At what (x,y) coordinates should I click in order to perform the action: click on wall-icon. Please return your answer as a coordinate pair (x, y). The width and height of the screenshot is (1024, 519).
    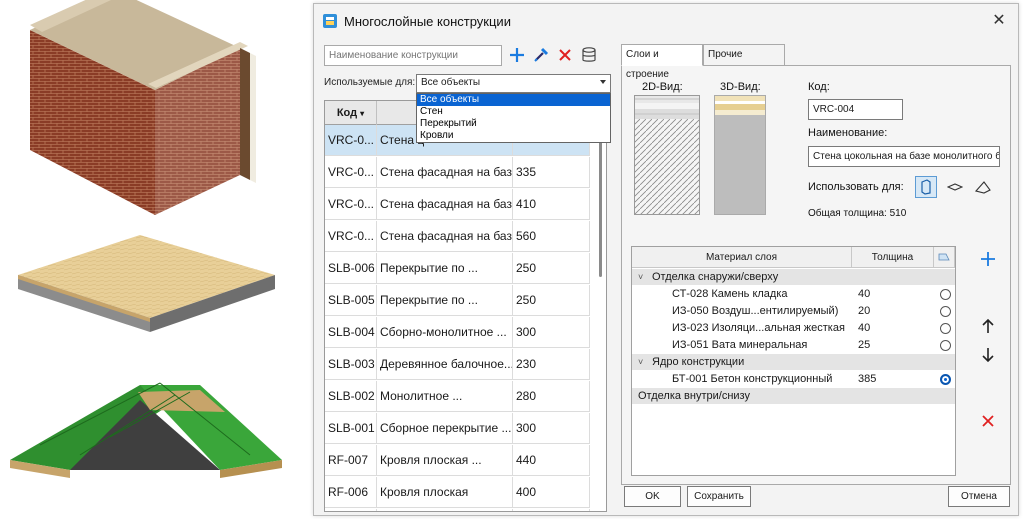
    Looking at the image, I should click on (926, 187).